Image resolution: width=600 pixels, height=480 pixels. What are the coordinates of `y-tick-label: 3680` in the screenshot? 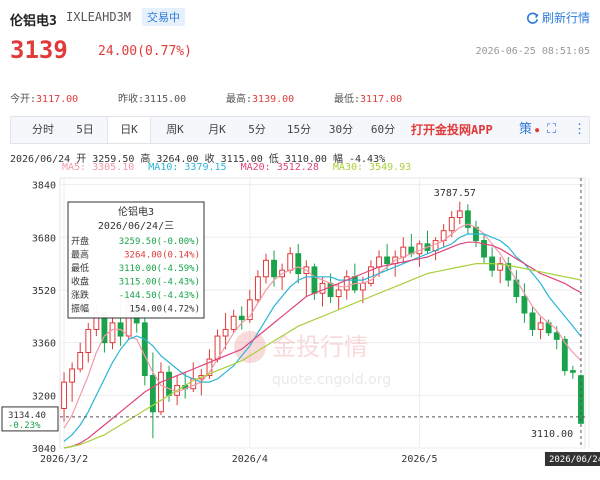 It's located at (44, 238).